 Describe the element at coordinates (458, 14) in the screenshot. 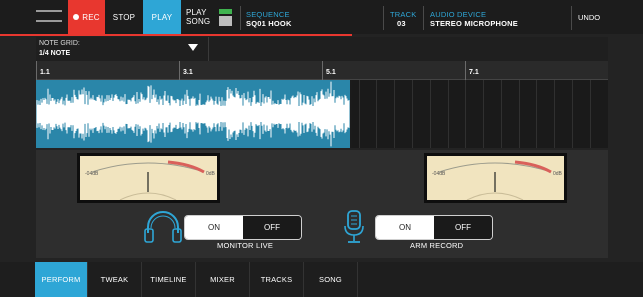

I see `audio-device-label: AUDIO DEVICE` at that location.